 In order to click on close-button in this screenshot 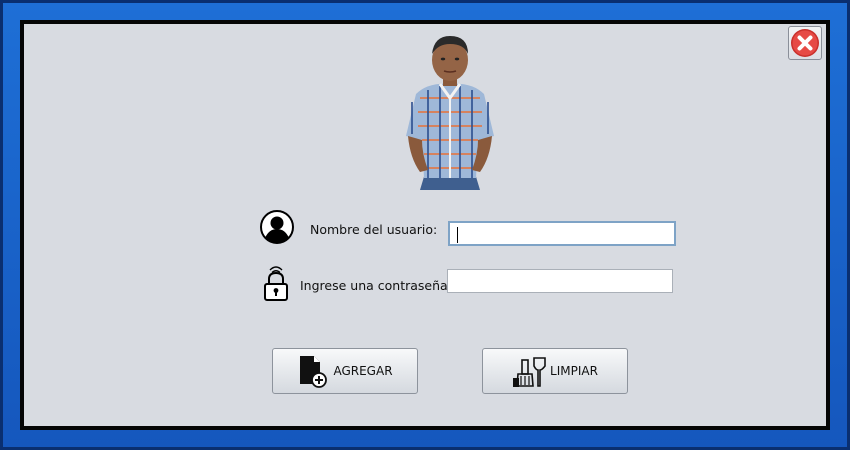, I will do `click(805, 43)`.